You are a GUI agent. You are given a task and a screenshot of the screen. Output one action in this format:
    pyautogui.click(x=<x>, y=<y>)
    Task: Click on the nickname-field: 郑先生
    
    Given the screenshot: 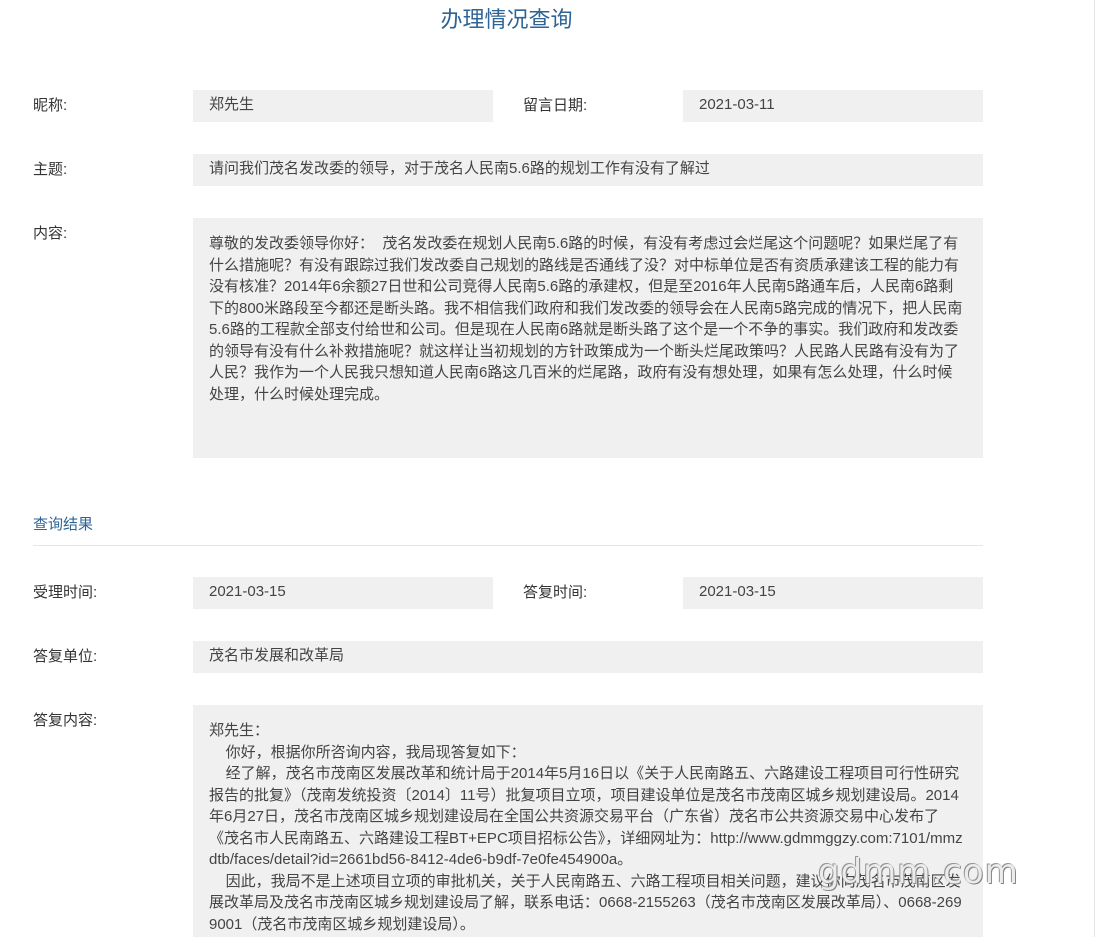 What is the action you would take?
    pyautogui.click(x=343, y=106)
    